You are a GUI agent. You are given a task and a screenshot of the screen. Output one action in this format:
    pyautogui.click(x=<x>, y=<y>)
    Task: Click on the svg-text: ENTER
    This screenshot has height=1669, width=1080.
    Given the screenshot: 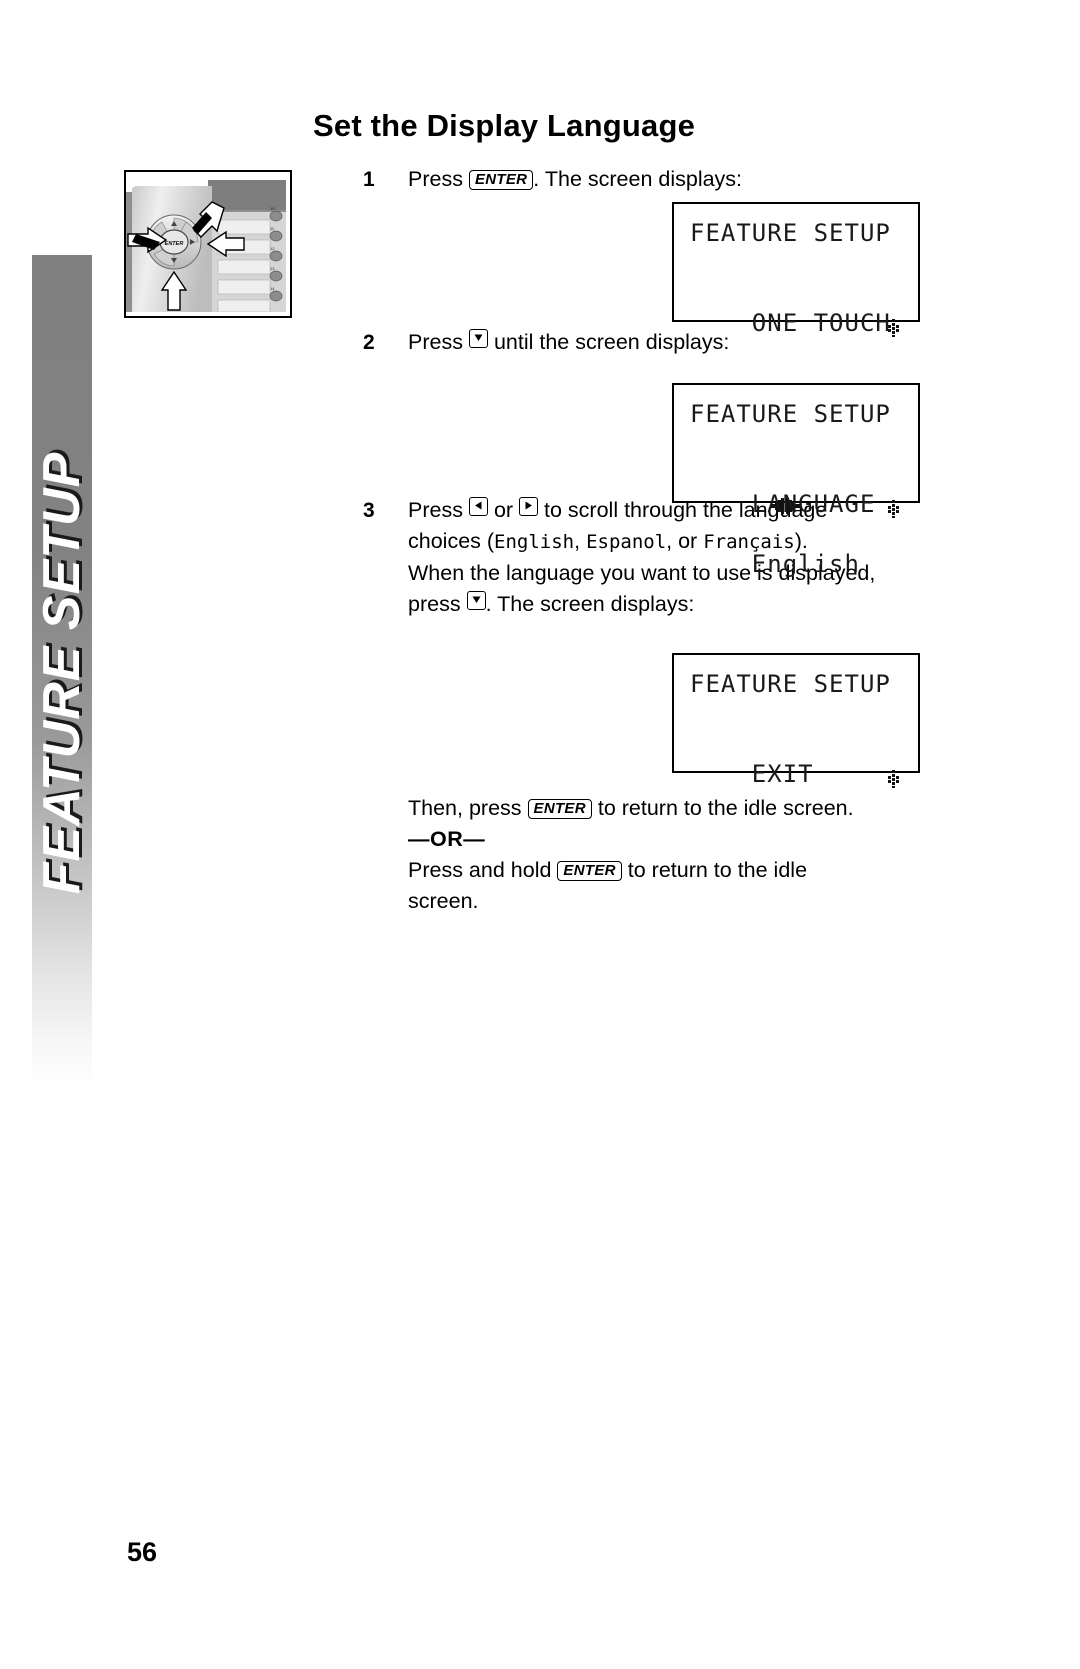 What is the action you would take?
    pyautogui.click(x=174, y=244)
    